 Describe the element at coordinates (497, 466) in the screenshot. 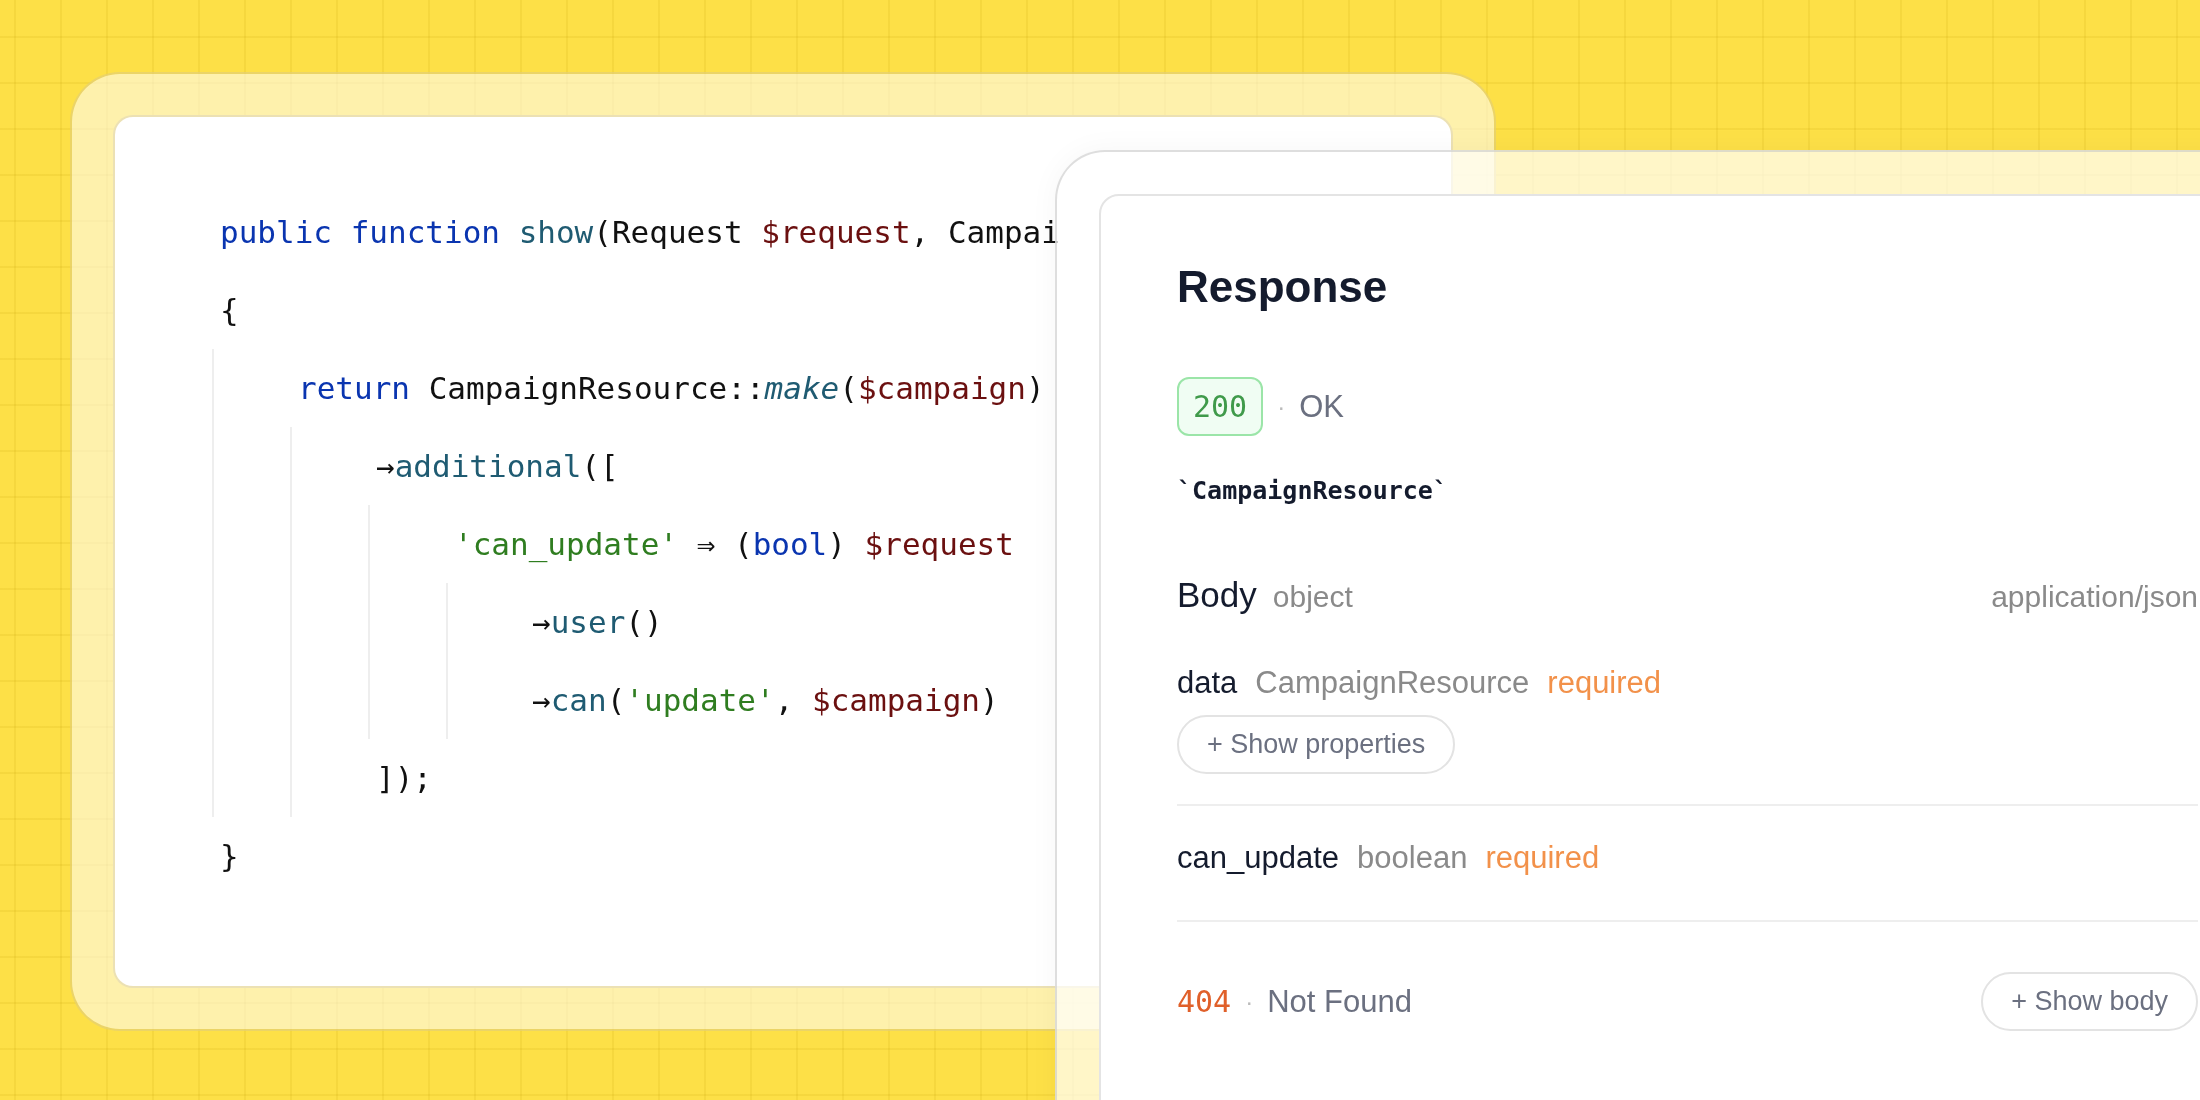

I see `code-line: →additional([` at that location.